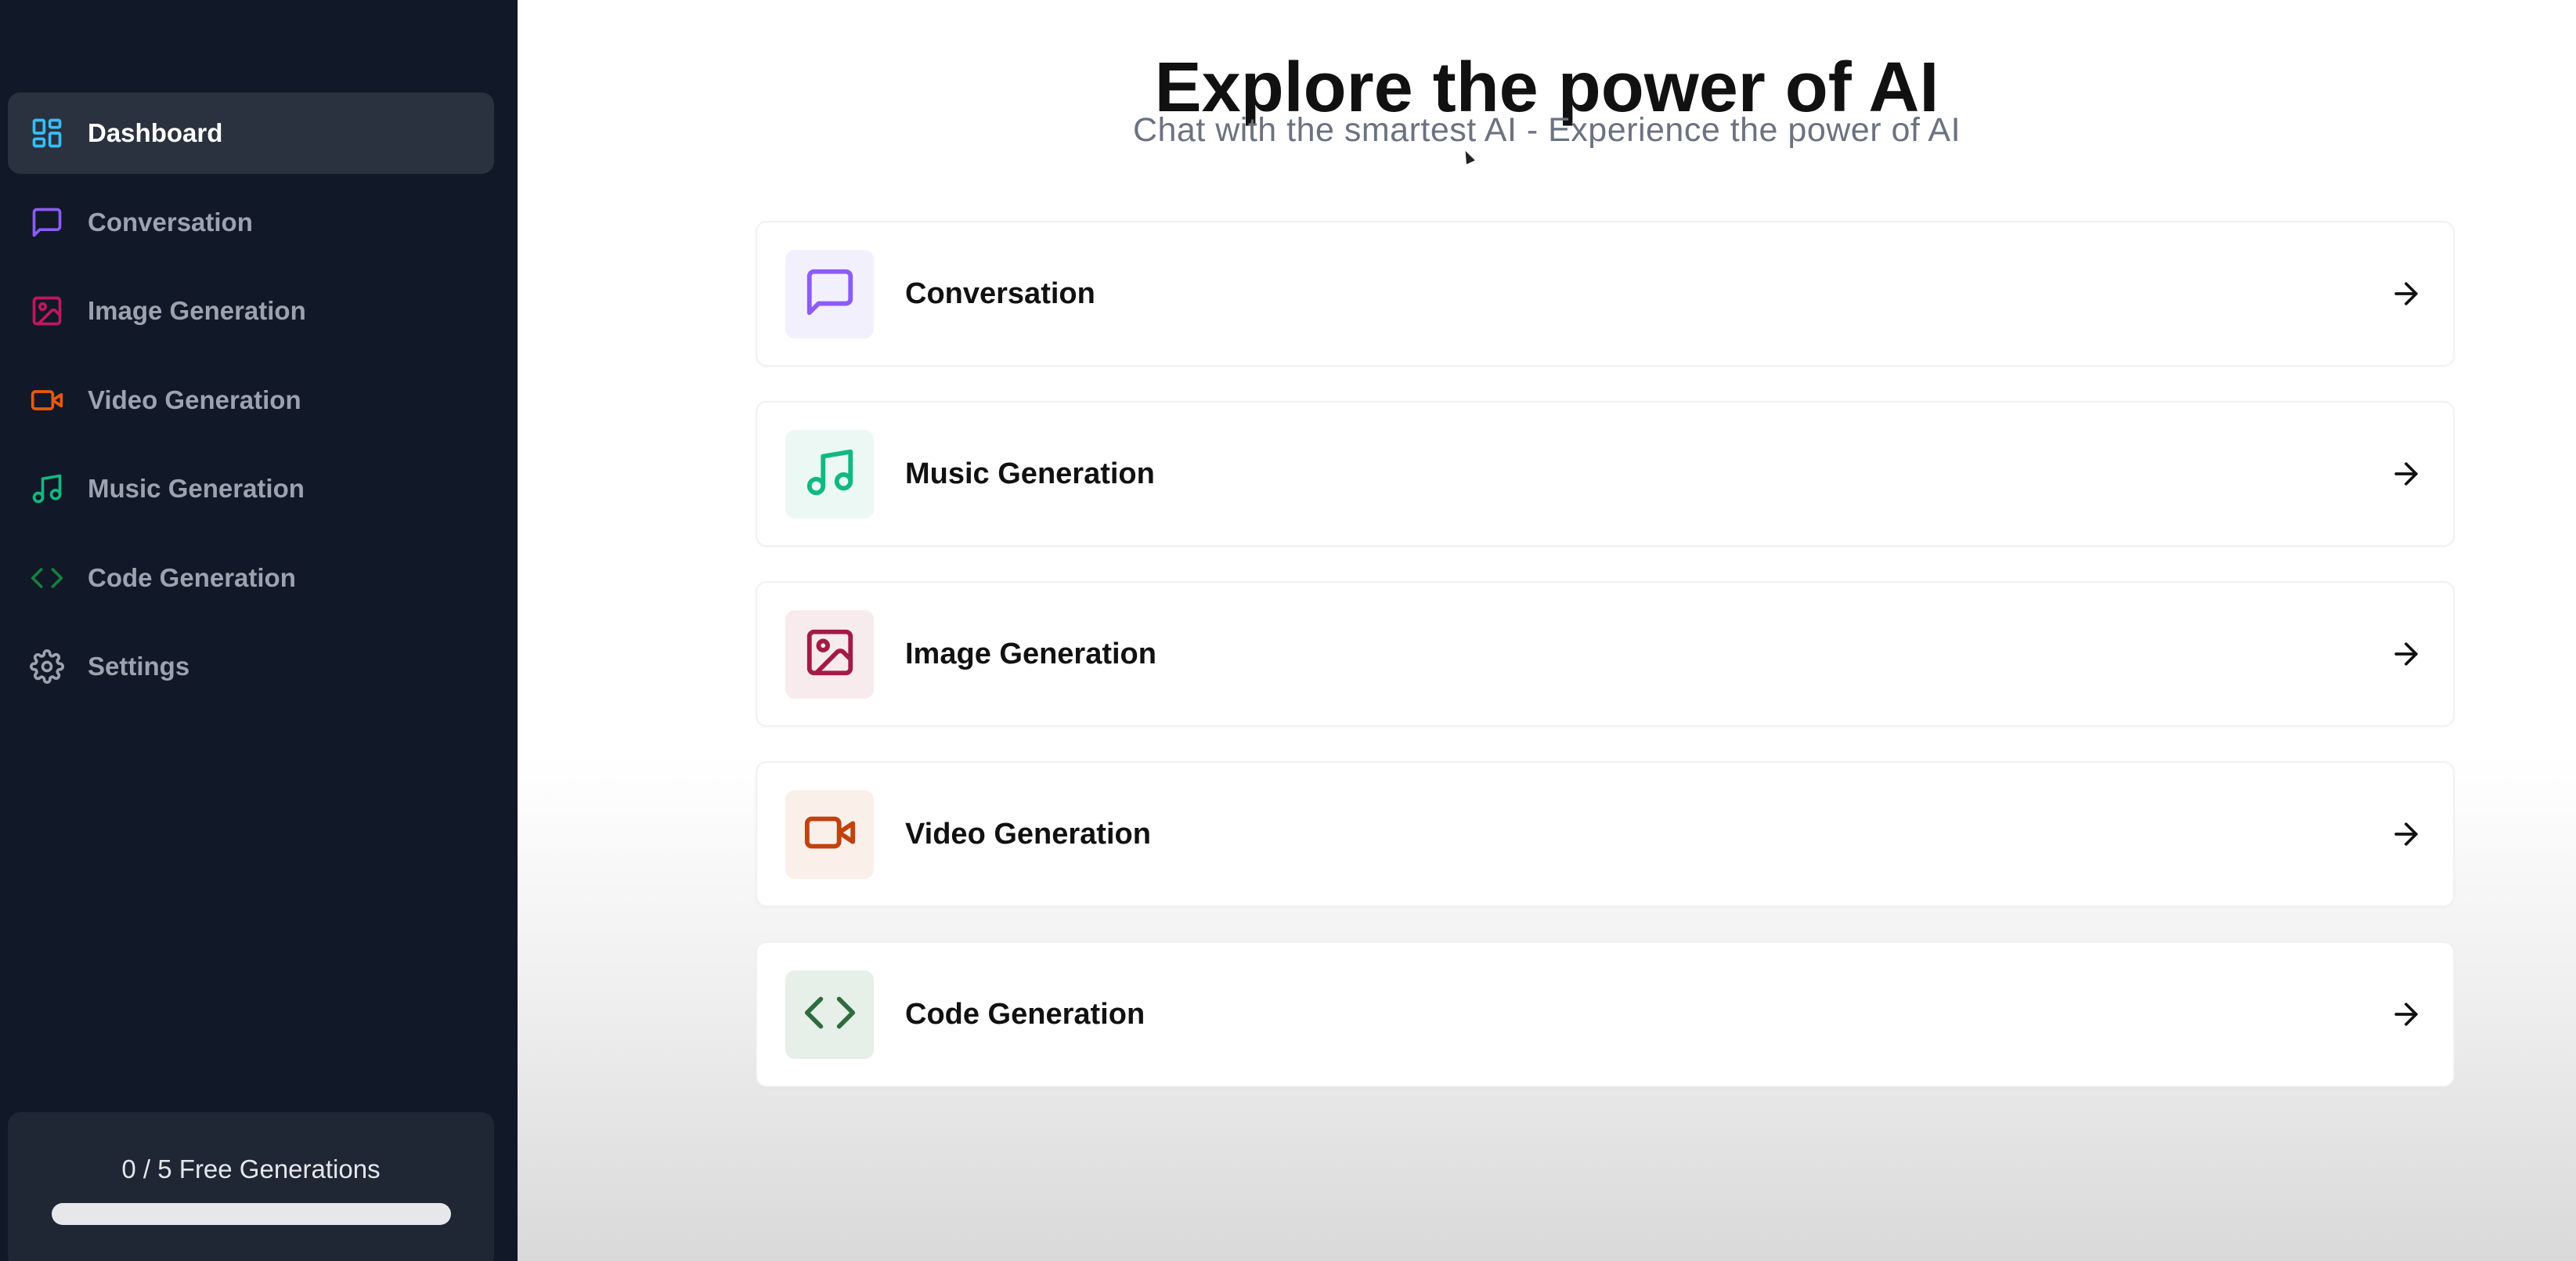  I want to click on tool-label: Conversation, so click(1000, 293).